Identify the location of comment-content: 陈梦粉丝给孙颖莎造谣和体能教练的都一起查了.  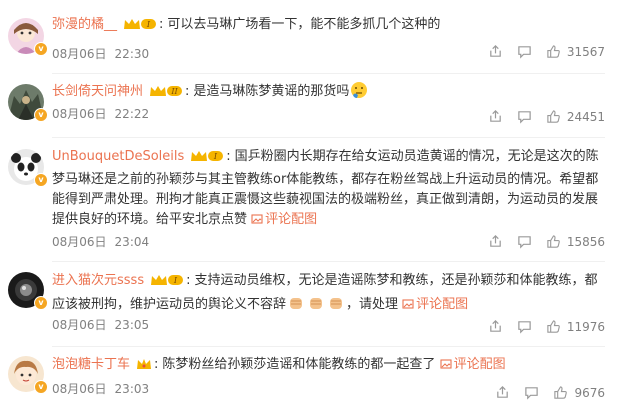
(299, 364).